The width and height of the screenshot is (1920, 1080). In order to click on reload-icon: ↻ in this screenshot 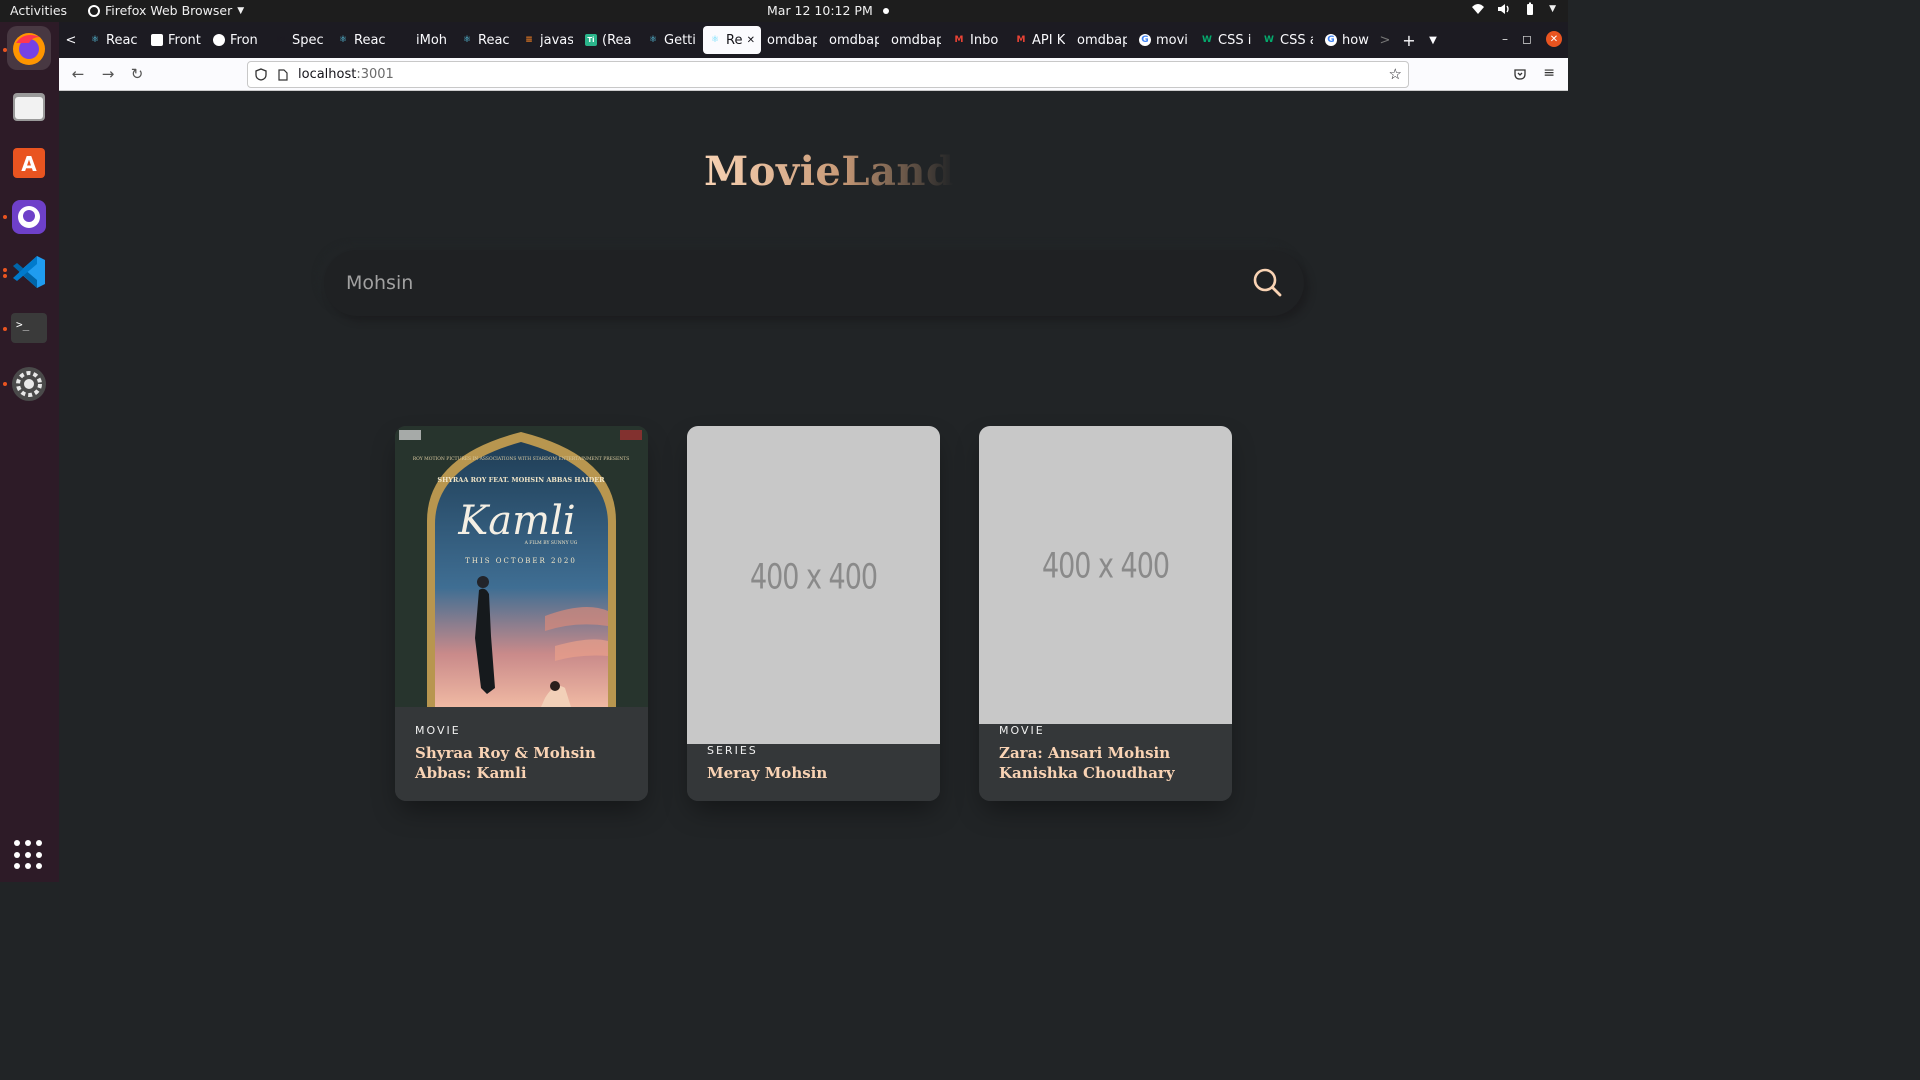, I will do `click(137, 74)`.